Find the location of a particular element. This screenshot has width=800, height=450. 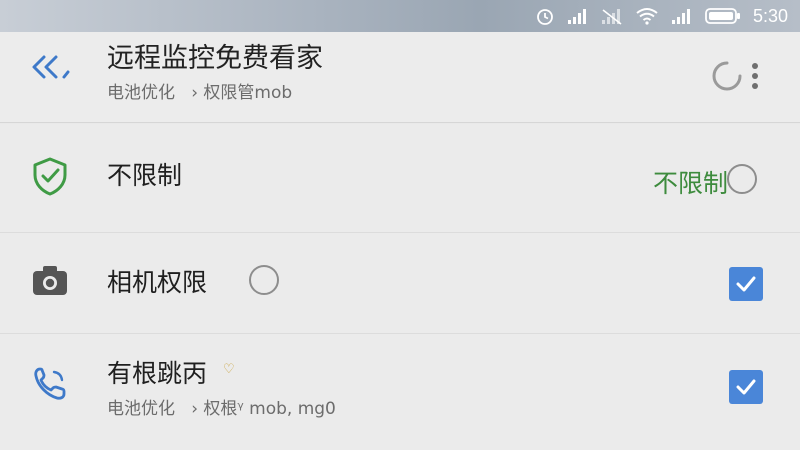

phone-permission-checkbox is located at coordinates (746, 387).